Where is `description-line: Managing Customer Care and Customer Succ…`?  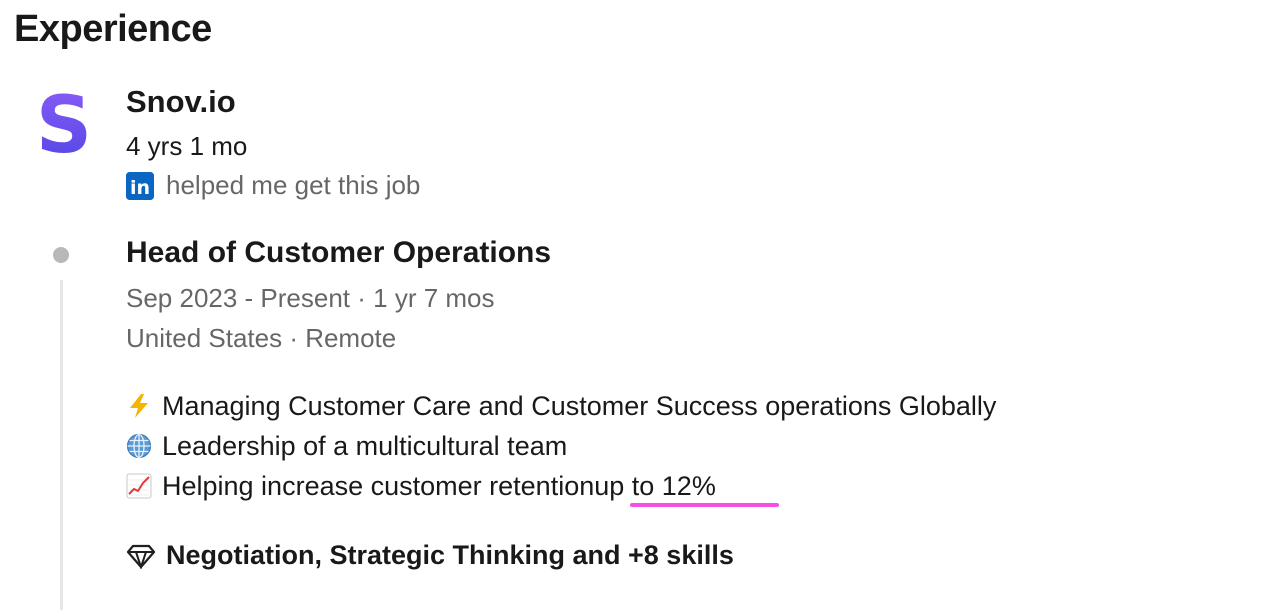 description-line: Managing Customer Care and Customer Succ… is located at coordinates (561, 406).